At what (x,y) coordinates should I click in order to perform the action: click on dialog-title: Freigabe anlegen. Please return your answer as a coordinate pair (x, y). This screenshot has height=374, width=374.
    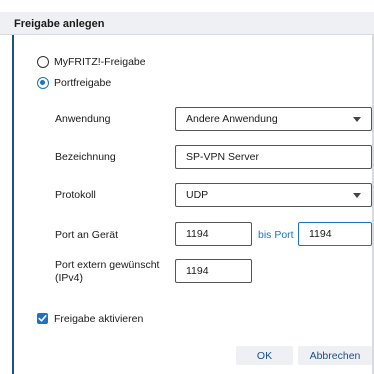
    Looking at the image, I should click on (59, 24).